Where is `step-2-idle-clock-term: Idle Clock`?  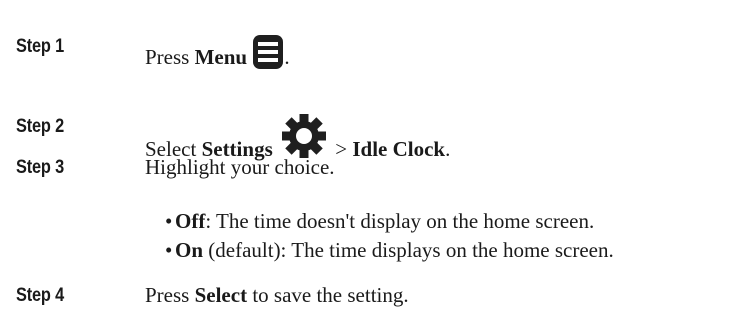
step-2-idle-clock-term: Idle Clock is located at coordinates (399, 149).